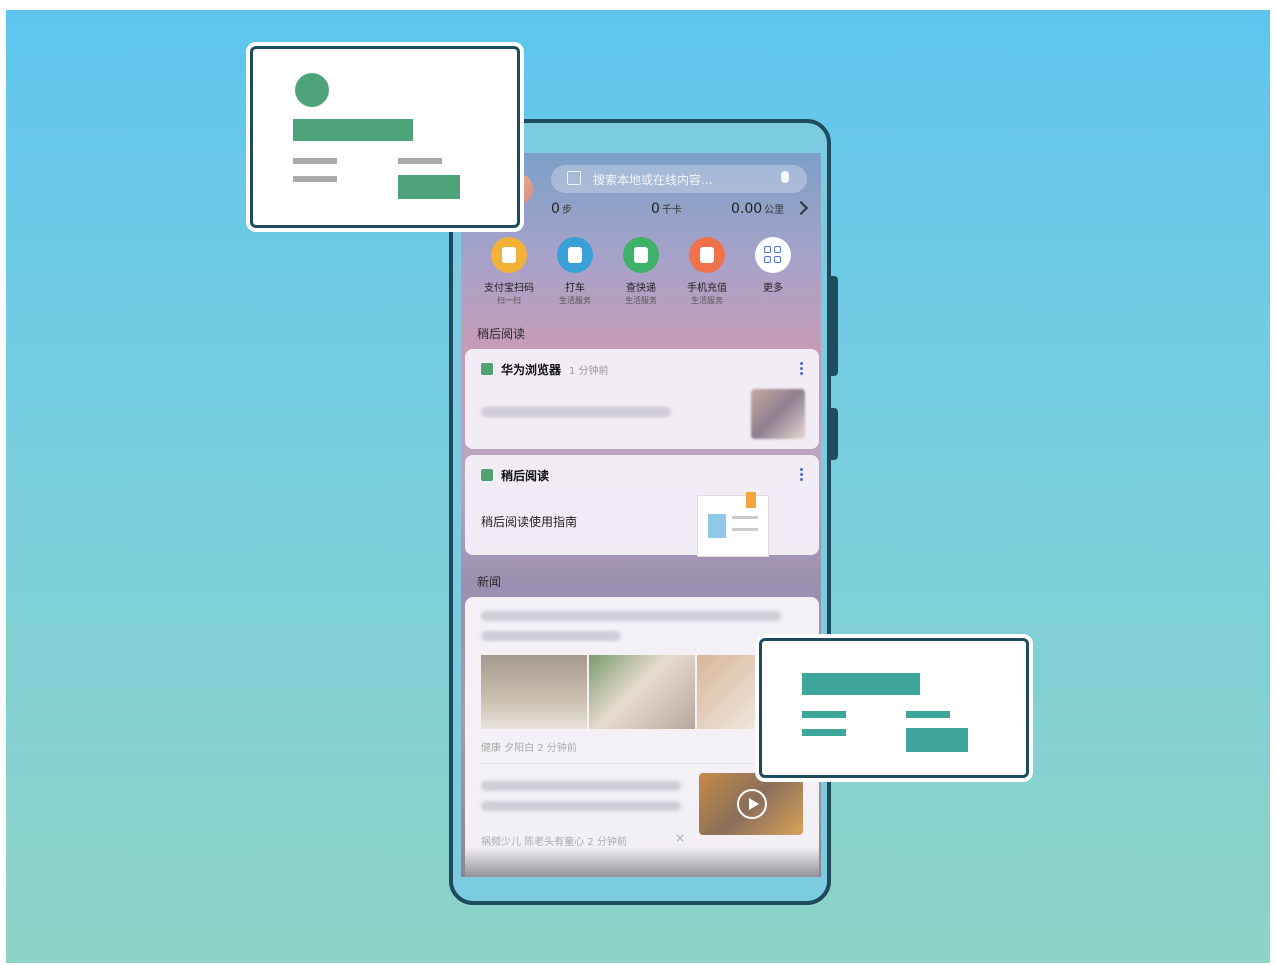 The width and height of the screenshot is (1276, 965). What do you see at coordinates (642, 506) in the screenshot?
I see `read-later-card: 稍后阅读 稍后阅读使用指南` at bounding box center [642, 506].